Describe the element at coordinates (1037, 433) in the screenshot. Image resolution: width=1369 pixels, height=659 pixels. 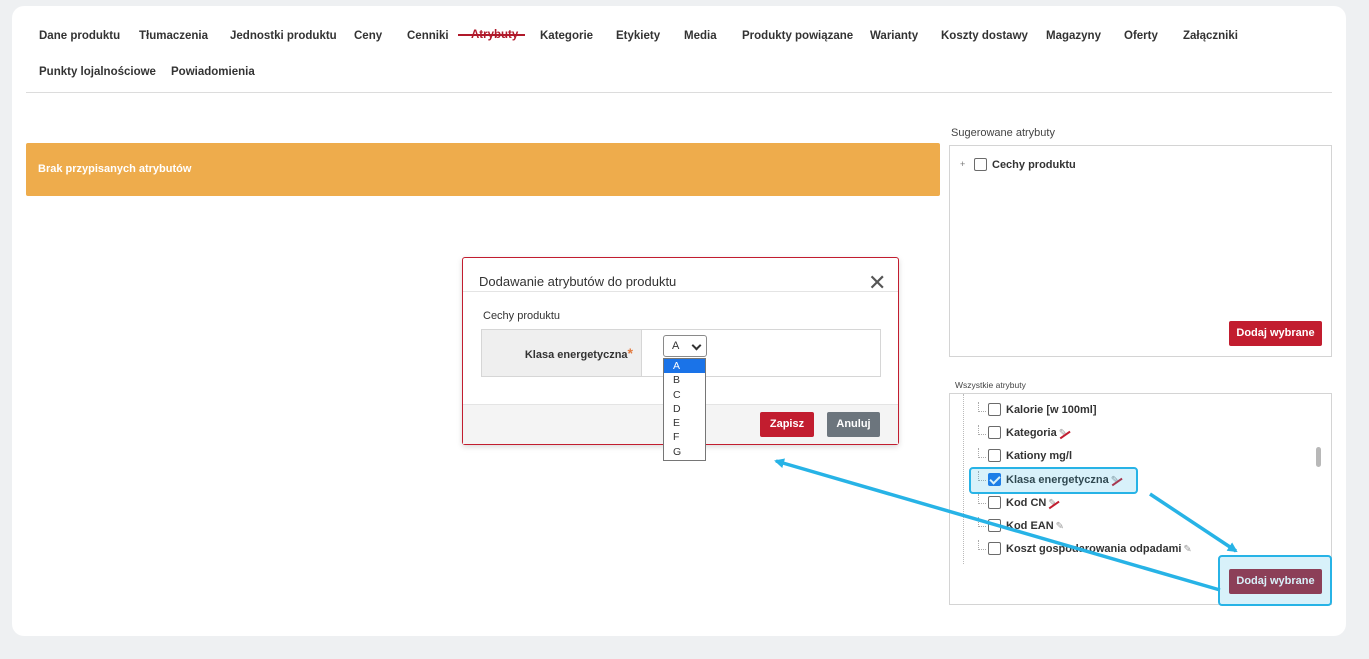
I see `tree-label-kategoria: Kategoria ✎` at that location.